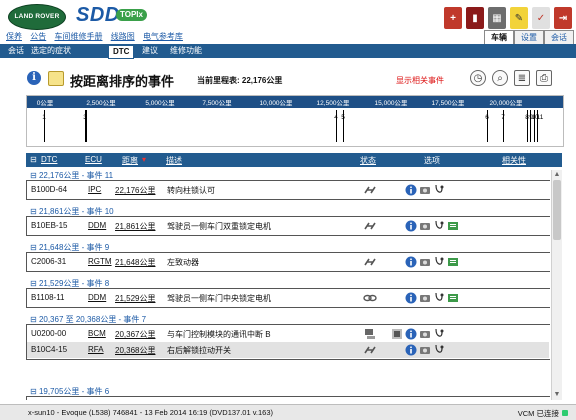 The image size is (576, 420). What do you see at coordinates (543, 413) in the screenshot?
I see `vcm-status: VCM 已连接` at bounding box center [543, 413].